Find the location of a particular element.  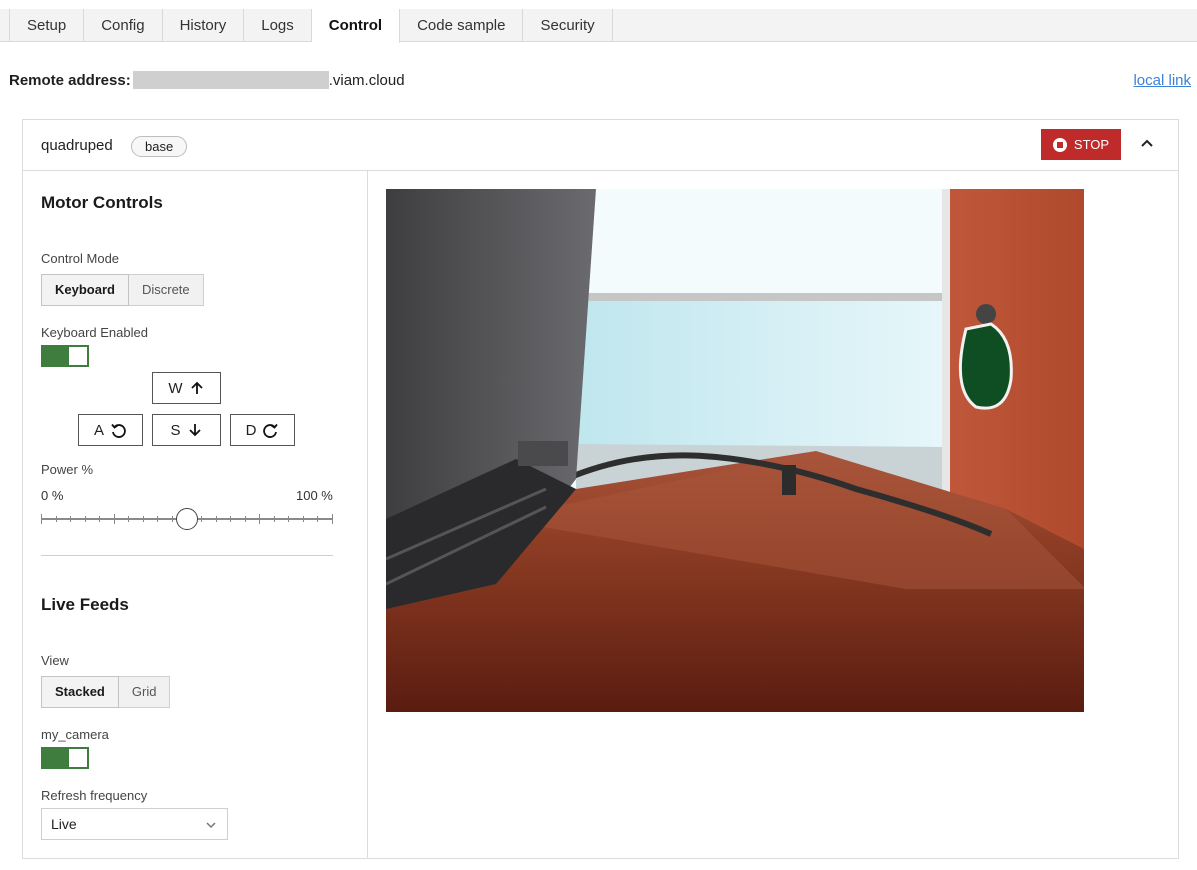

tab-history: History is located at coordinates (204, 25).